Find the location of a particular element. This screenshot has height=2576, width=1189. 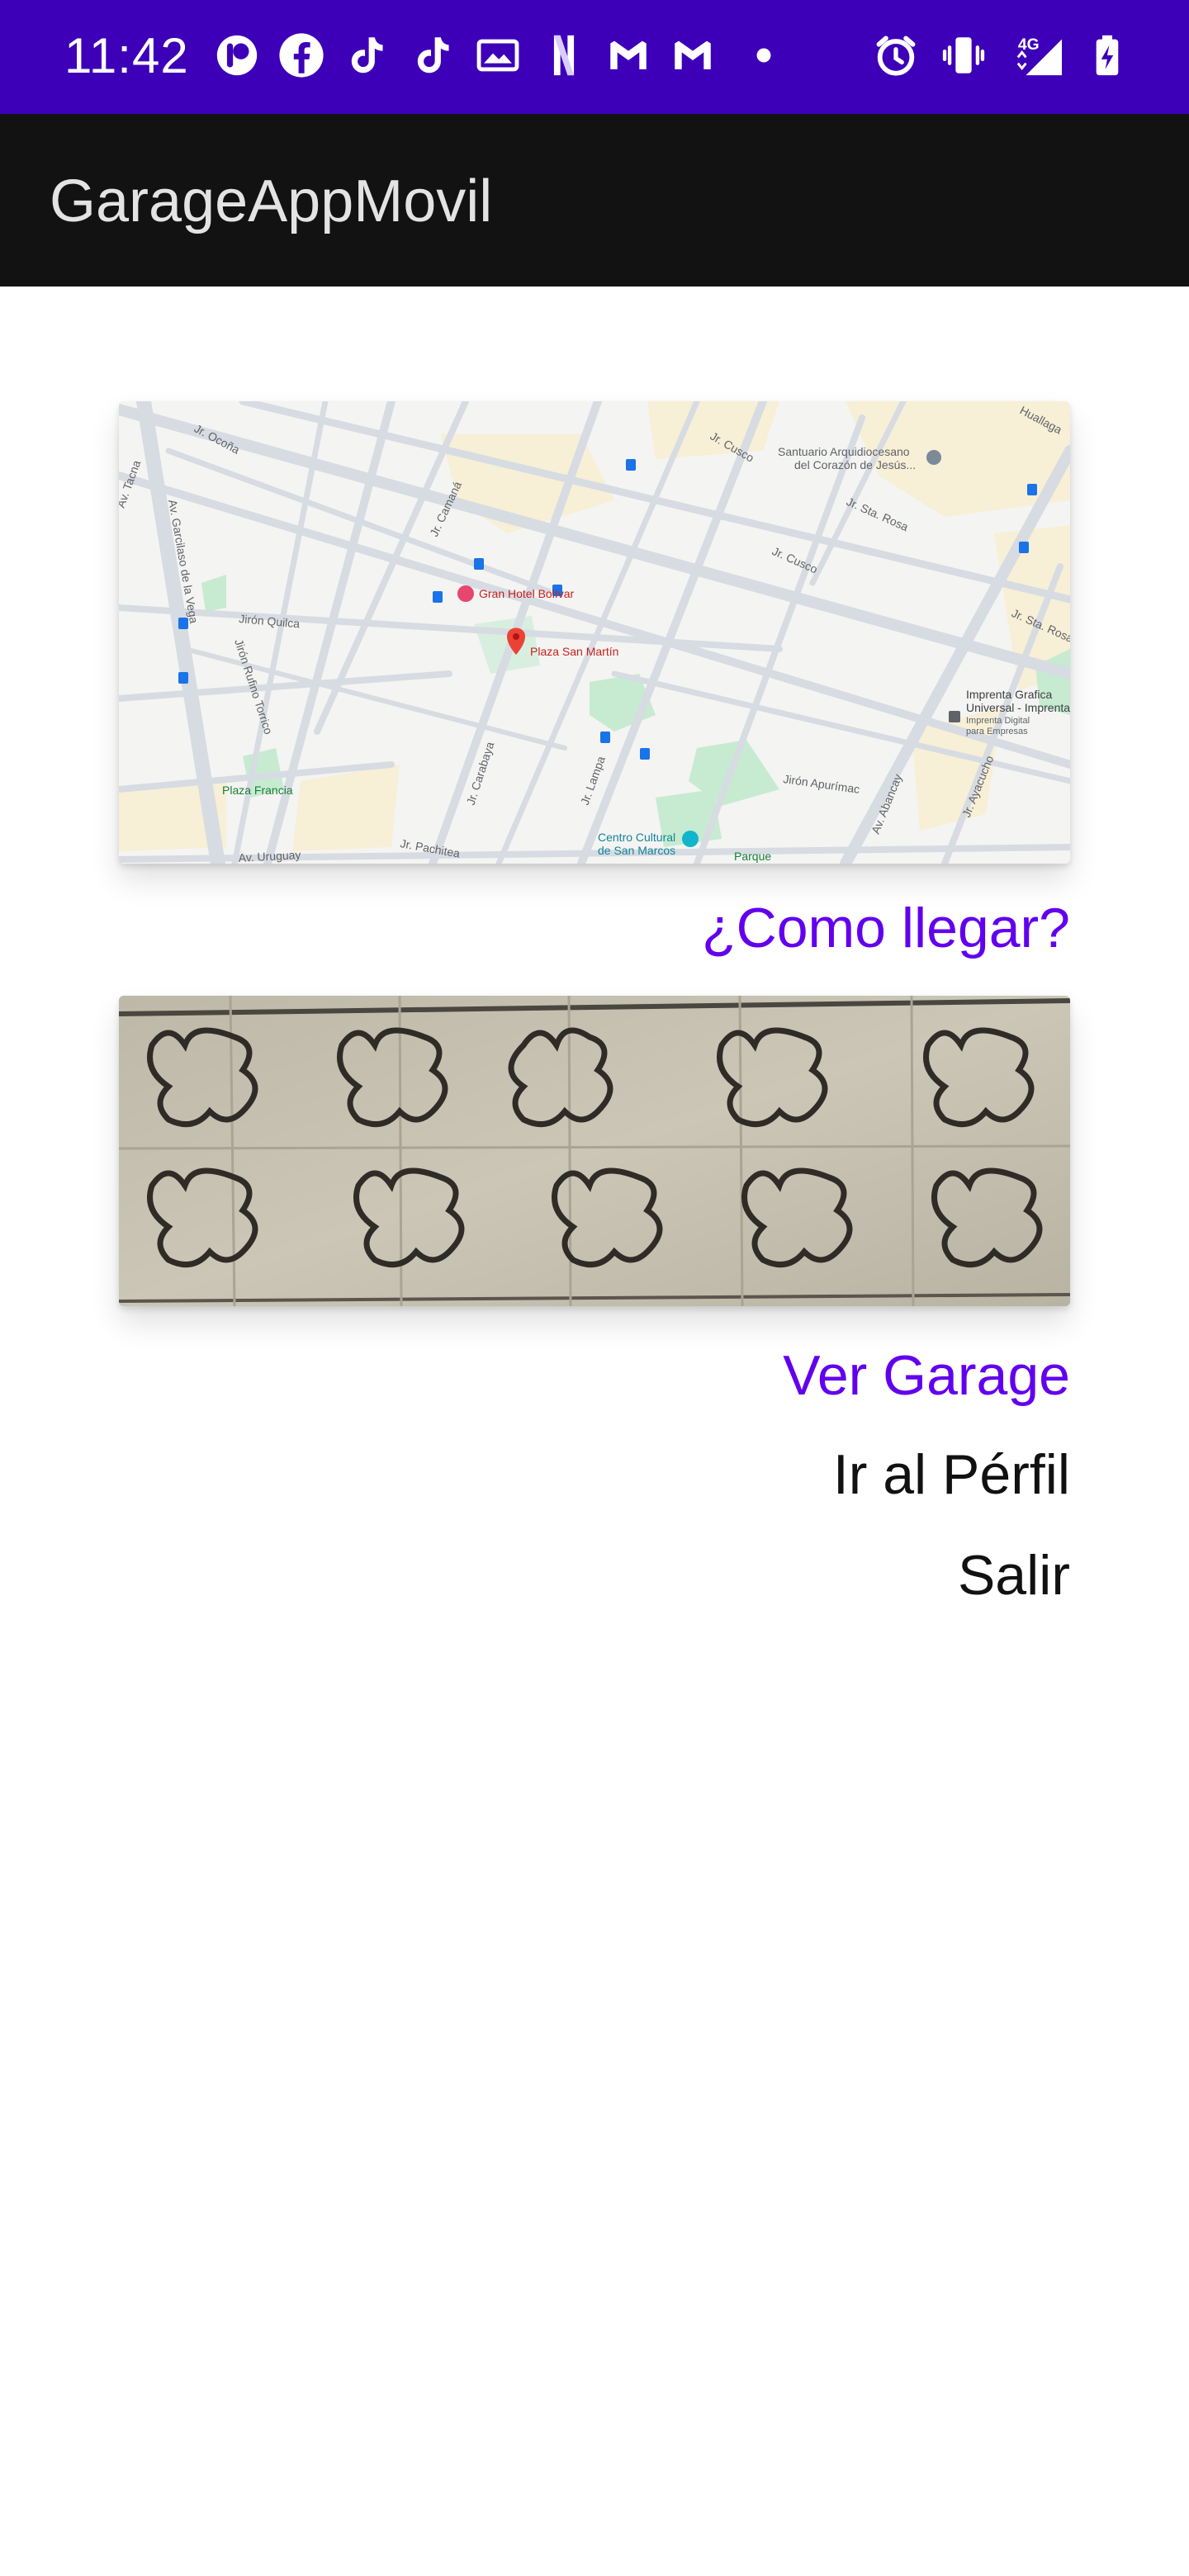

battery-charging-icon is located at coordinates (1107, 55).